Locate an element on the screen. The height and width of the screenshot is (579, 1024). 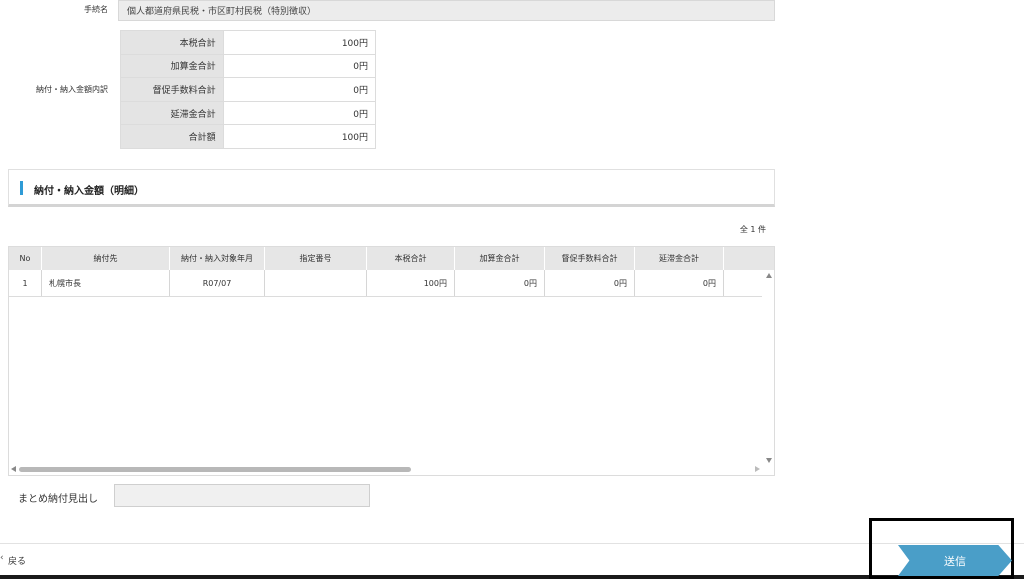
breakdown-row: 加算金合計 0円 is located at coordinates (248, 66).